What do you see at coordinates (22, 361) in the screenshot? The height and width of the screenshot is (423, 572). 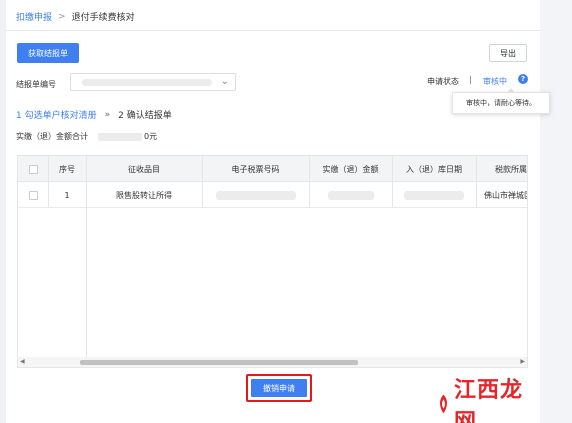 I see `scroll-left-icon: ◀` at bounding box center [22, 361].